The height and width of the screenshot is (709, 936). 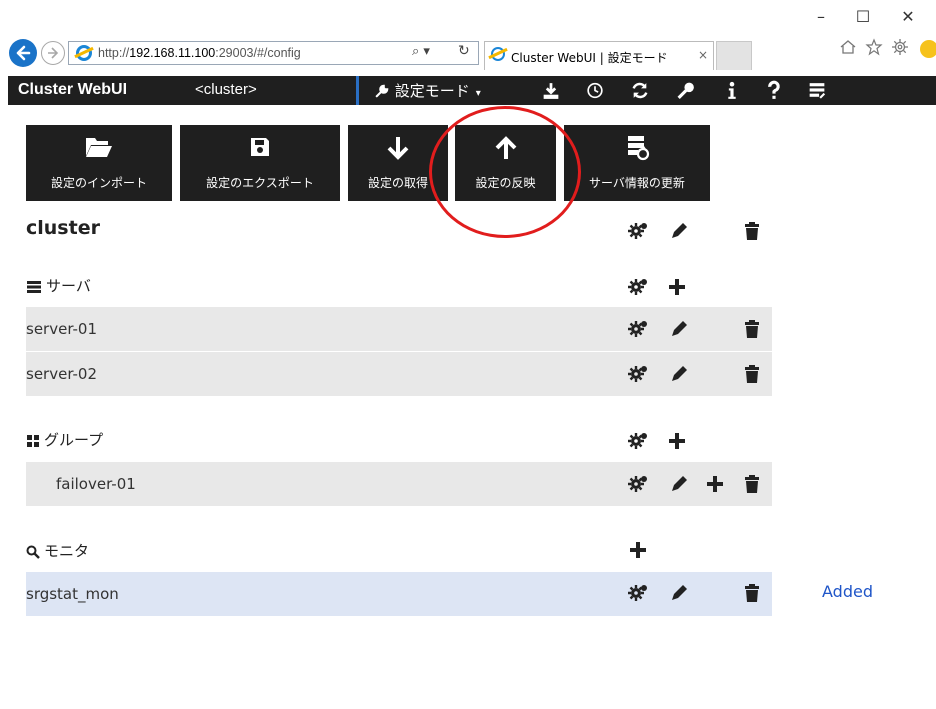 What do you see at coordinates (226, 89) in the screenshot?
I see `cluster-name-label: <cluster>` at bounding box center [226, 89].